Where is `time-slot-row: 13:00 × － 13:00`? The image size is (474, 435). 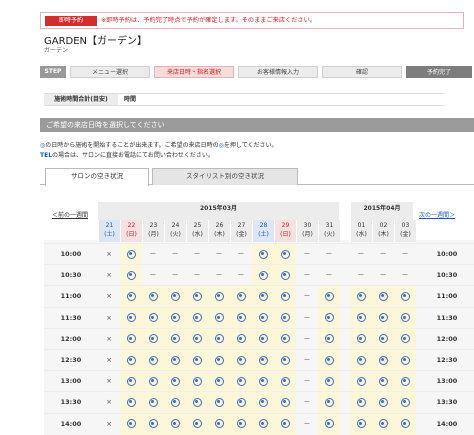
time-slot-row: 13:00 × － 13:00 is located at coordinates (259, 381).